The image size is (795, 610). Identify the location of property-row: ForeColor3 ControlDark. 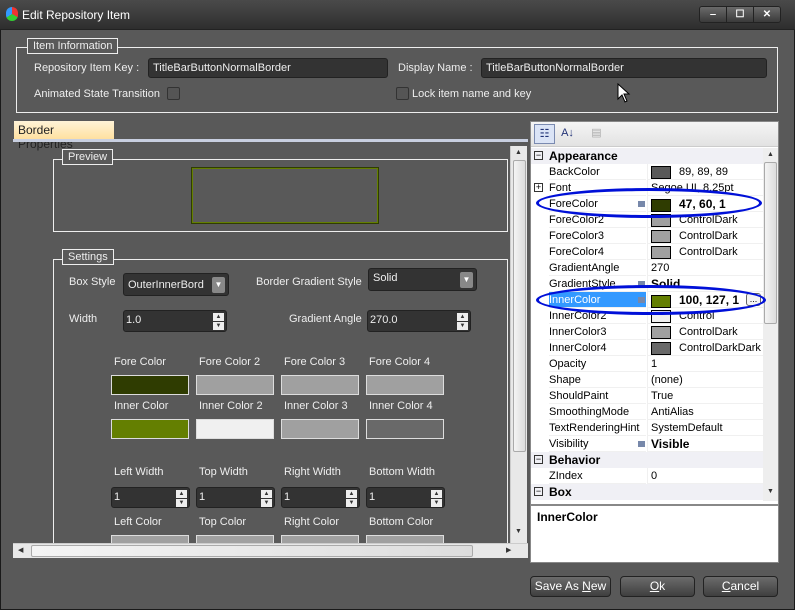
(647, 236).